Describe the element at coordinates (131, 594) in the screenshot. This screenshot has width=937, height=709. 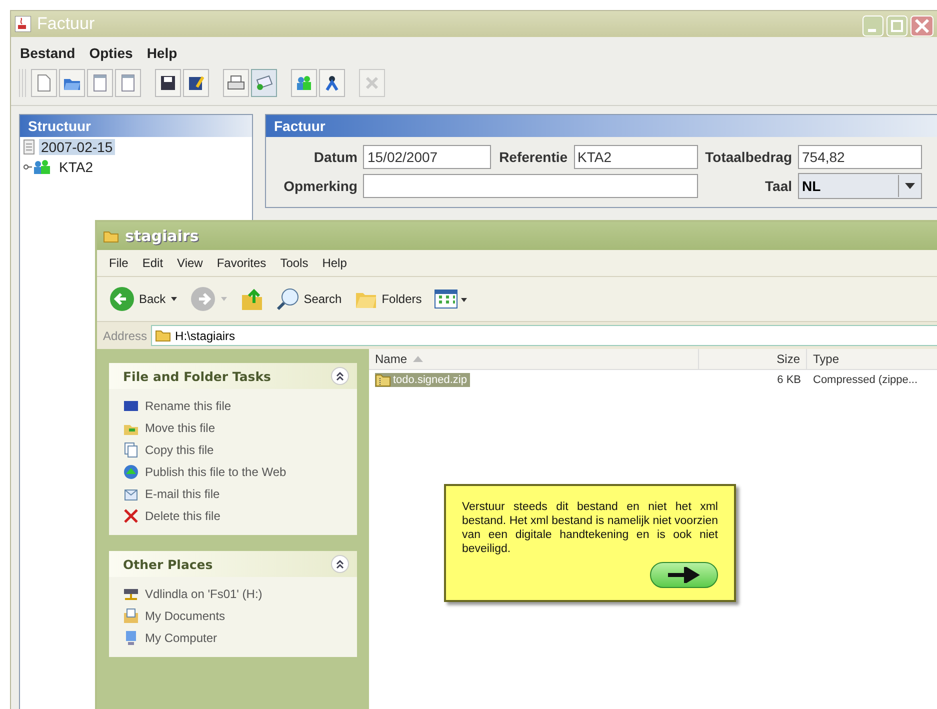
I see `network-drive-icon` at that location.